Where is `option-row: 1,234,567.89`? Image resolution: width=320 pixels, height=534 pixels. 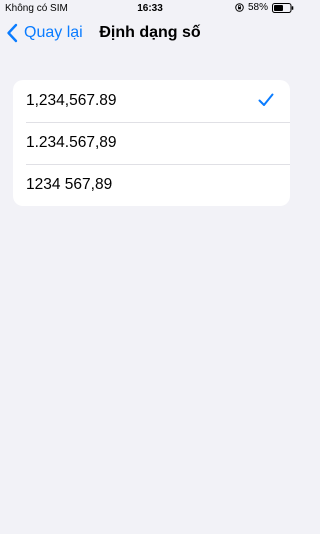
option-row: 1,234,567.89 is located at coordinates (151, 101).